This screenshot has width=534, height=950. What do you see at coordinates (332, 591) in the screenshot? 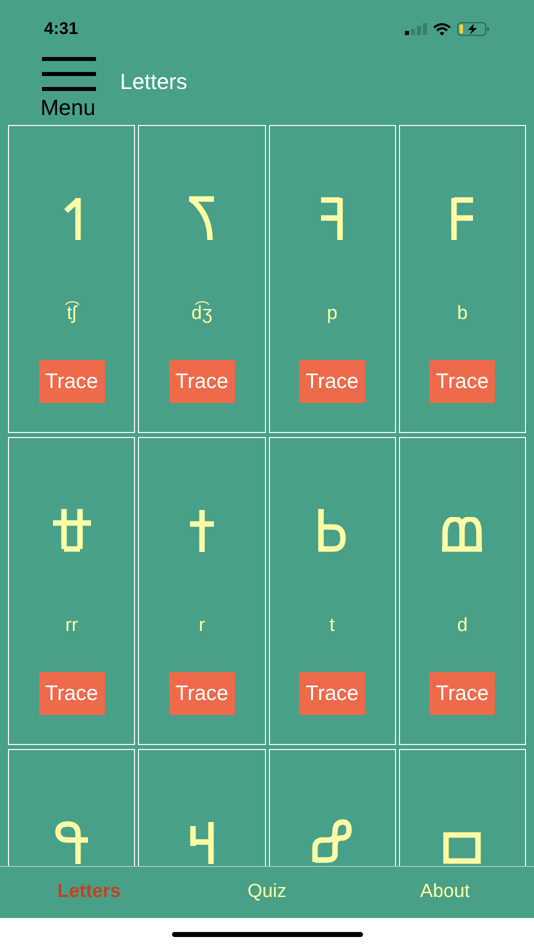
I see `letter-card: t Trace` at bounding box center [332, 591].